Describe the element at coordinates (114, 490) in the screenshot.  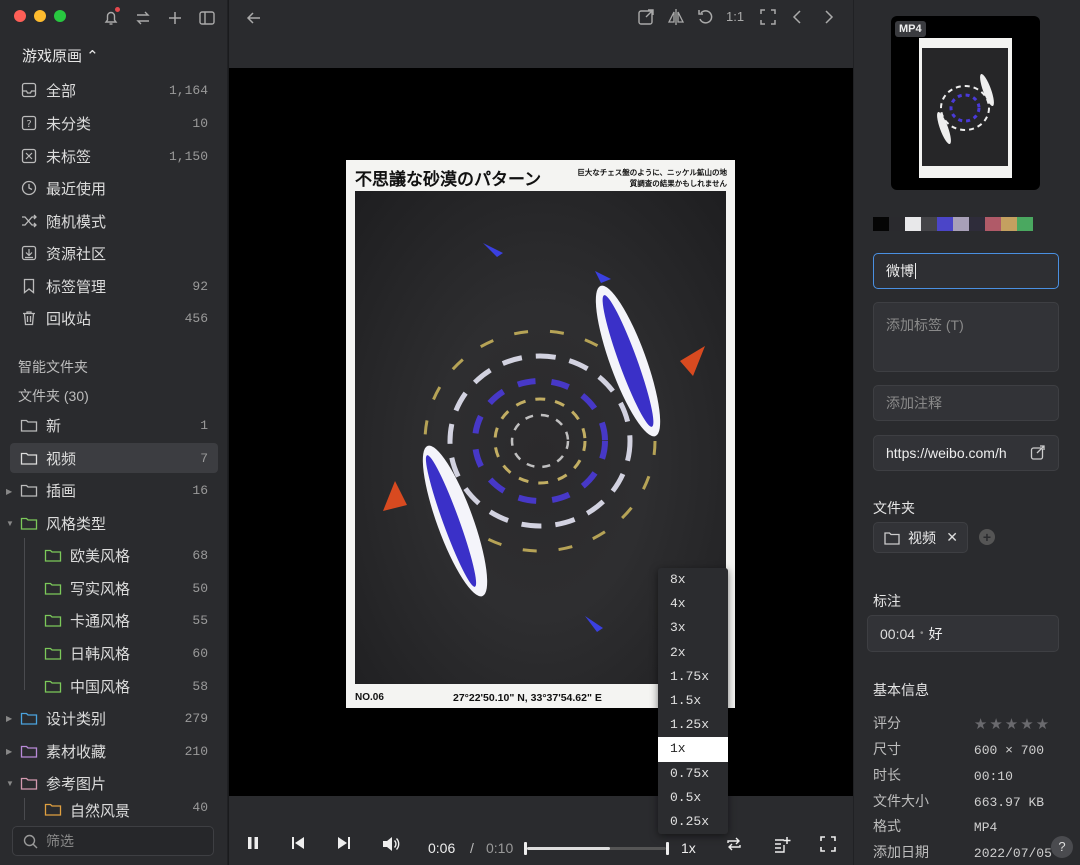
I see `folder-item-illustration: 插画 16` at that location.